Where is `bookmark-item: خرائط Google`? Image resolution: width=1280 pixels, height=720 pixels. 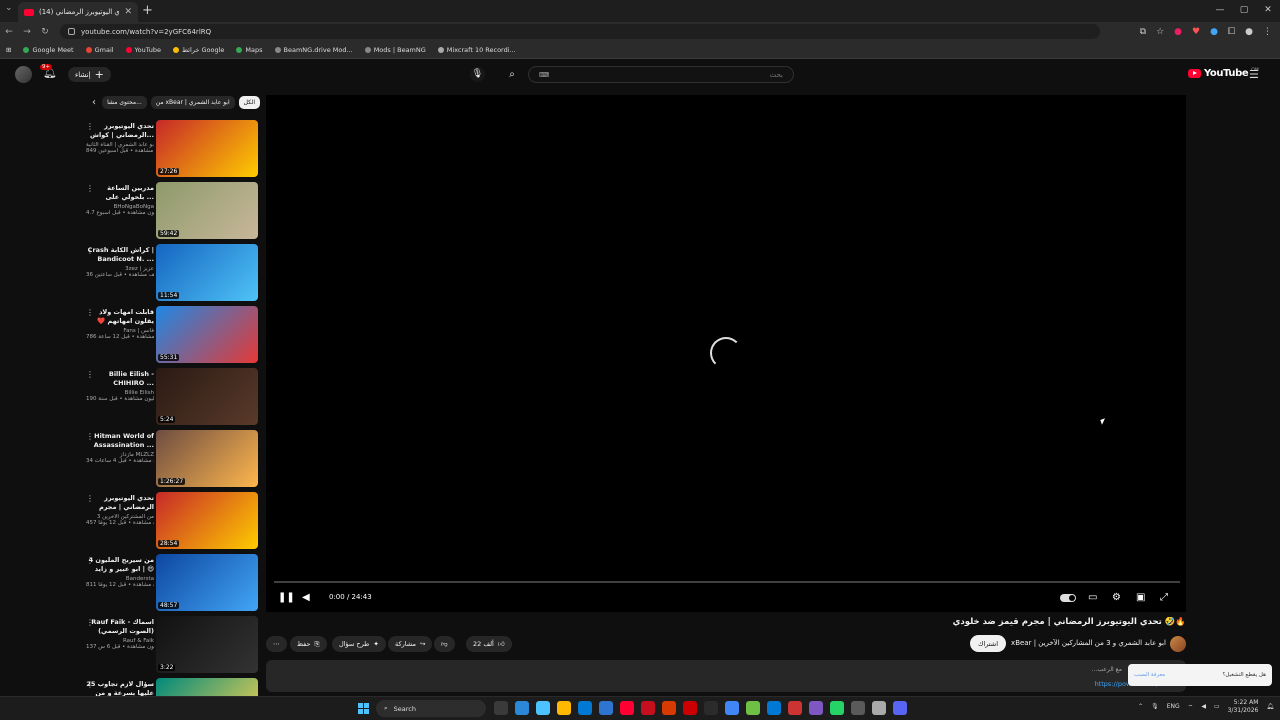 bookmark-item: خرائط Google is located at coordinates (198, 50).